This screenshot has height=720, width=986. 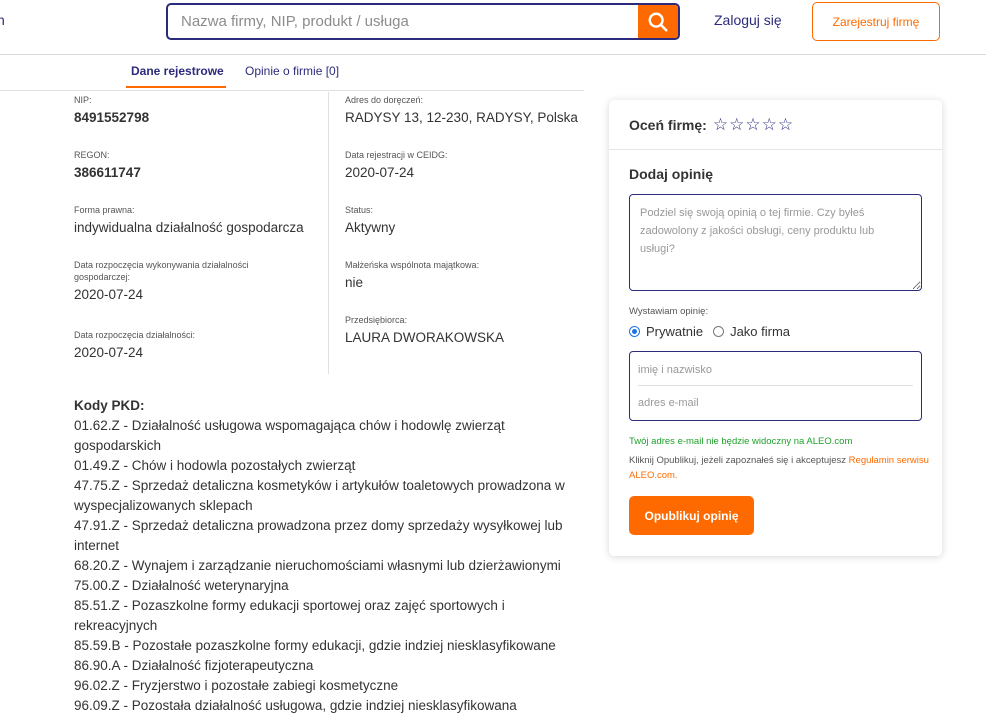 What do you see at coordinates (354, 282) in the screenshot?
I see `field-value: nie` at bounding box center [354, 282].